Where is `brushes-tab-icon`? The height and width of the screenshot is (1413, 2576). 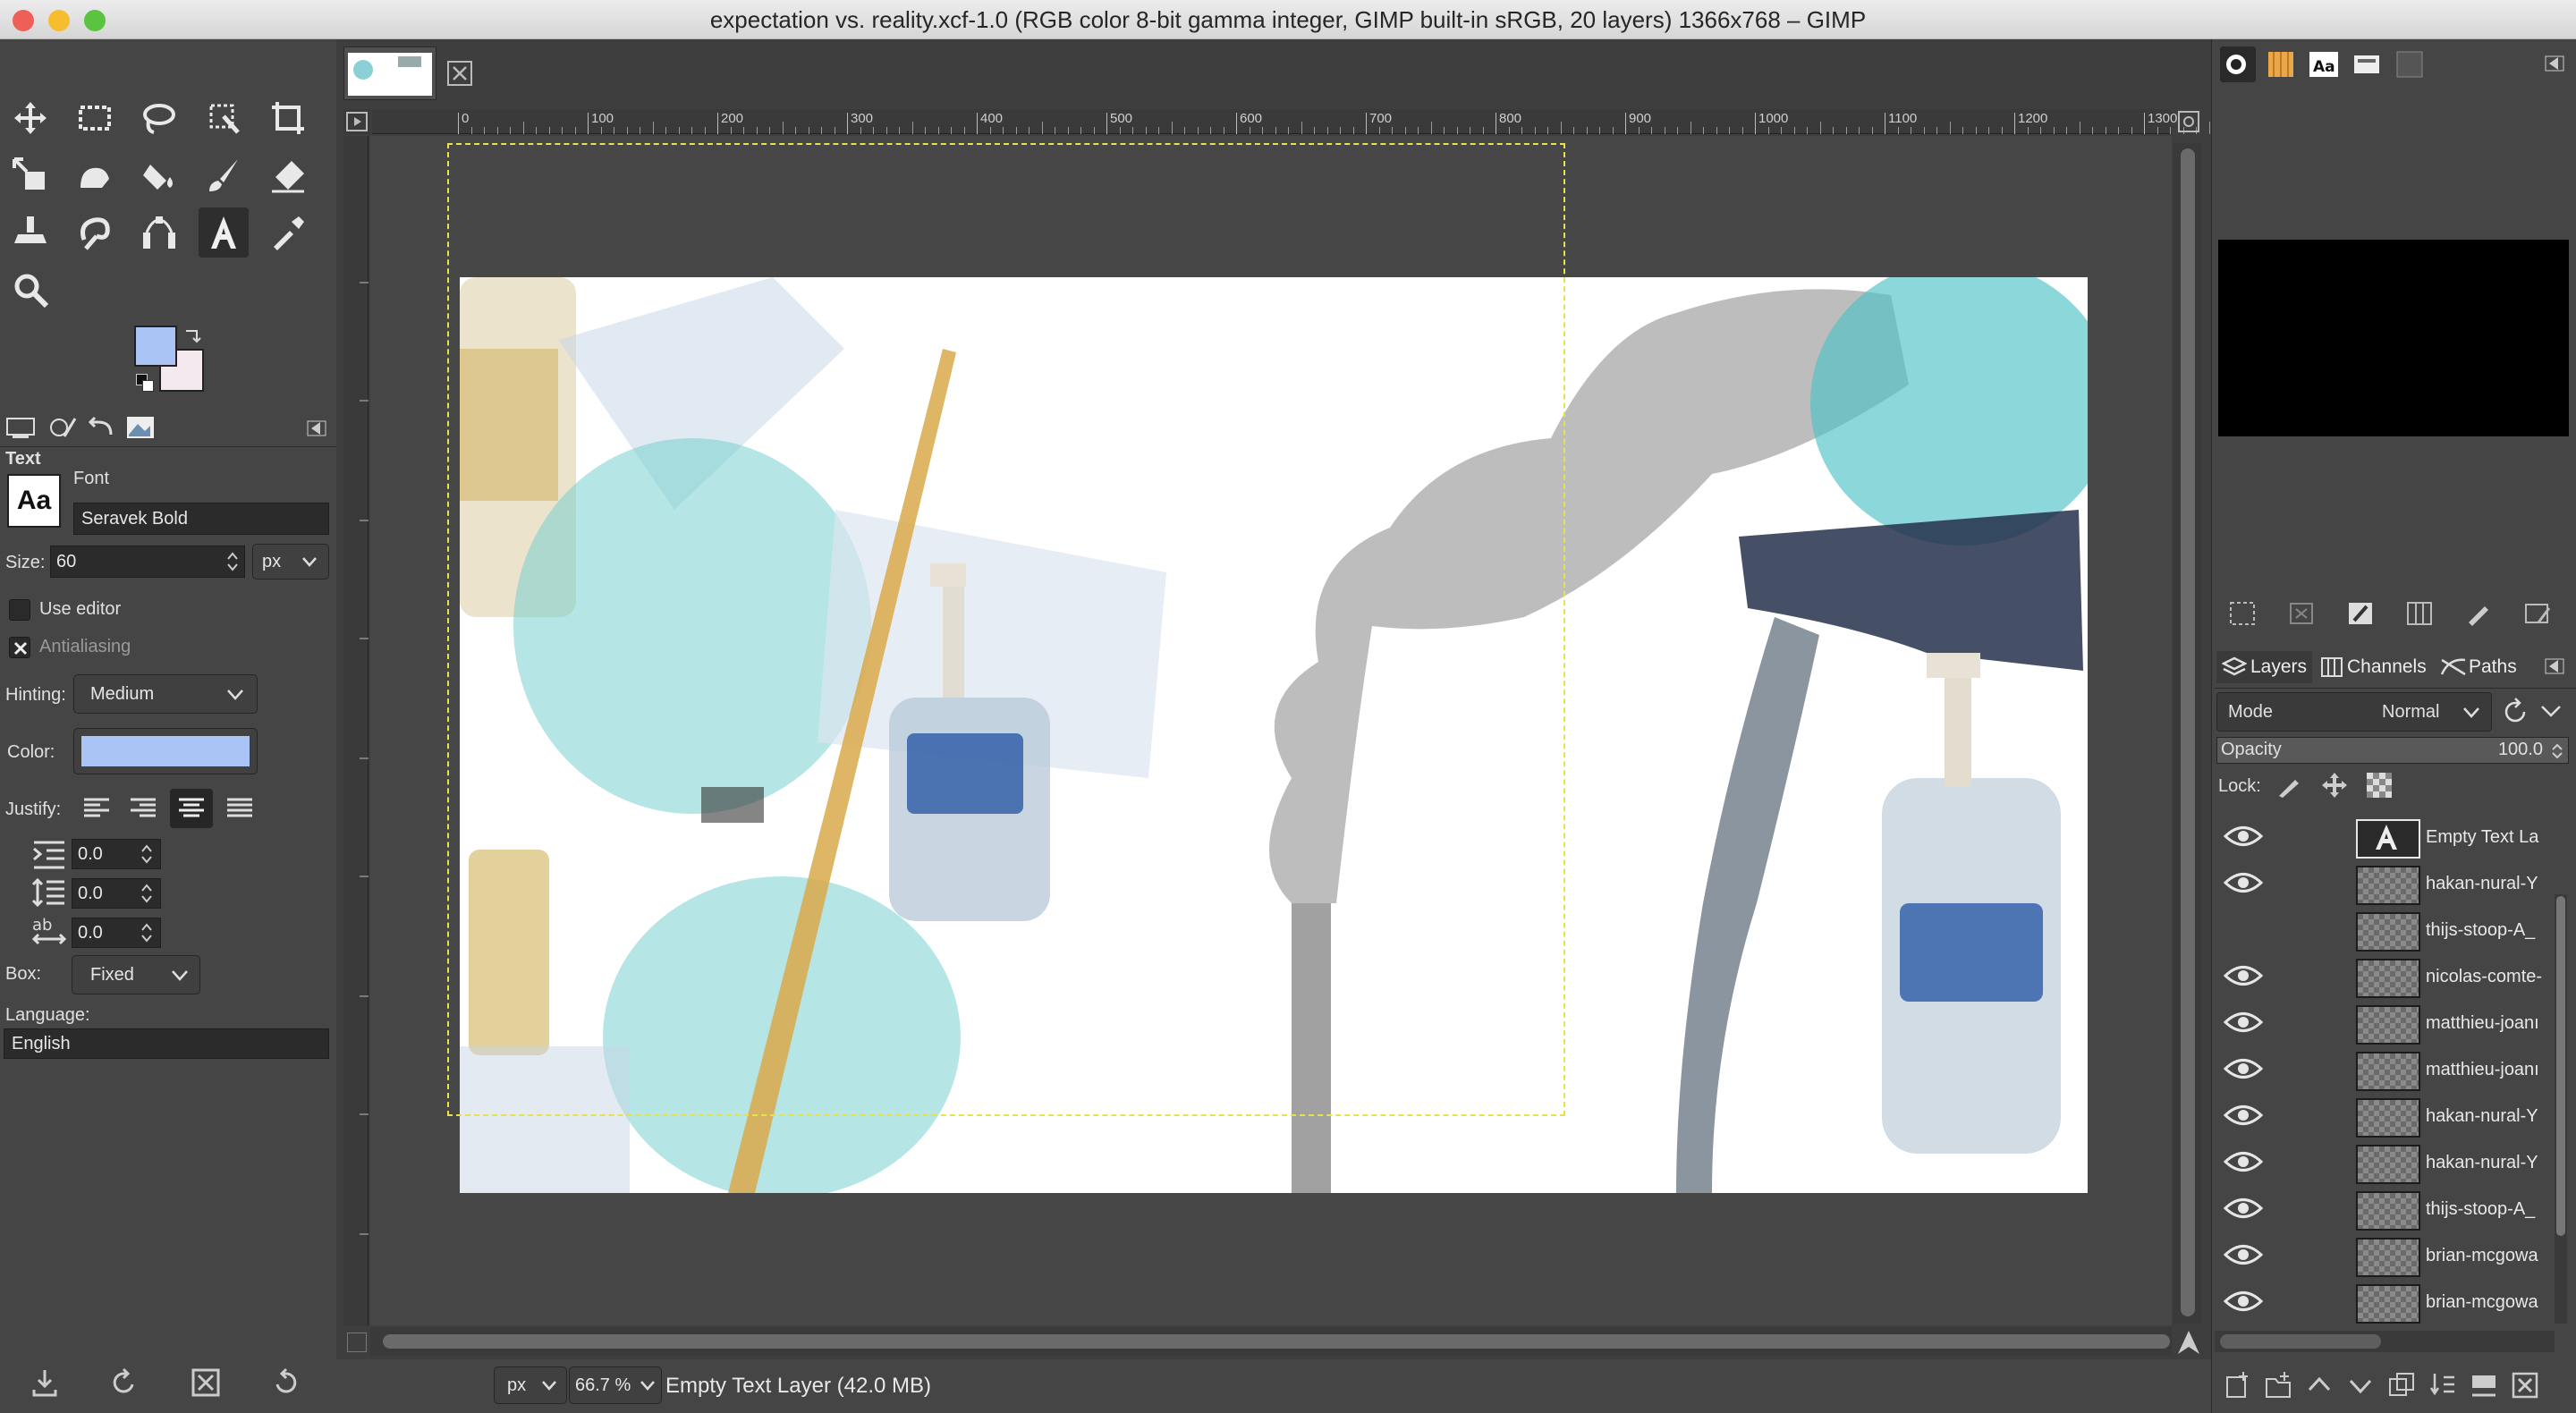 brushes-tab-icon is located at coordinates (2238, 64).